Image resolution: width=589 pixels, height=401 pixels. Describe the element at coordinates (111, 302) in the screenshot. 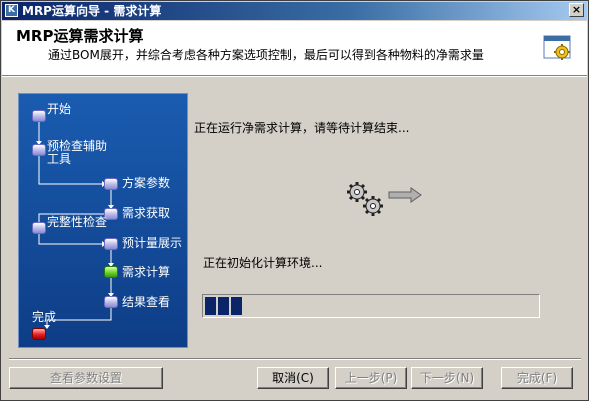

I see `step-node-result-view` at that location.